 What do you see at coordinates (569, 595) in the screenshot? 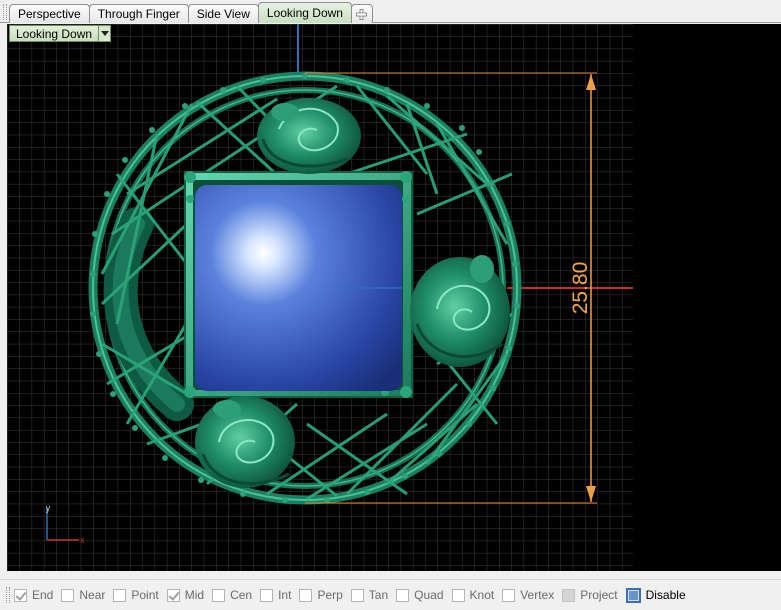
I see `osnap-project-checkbox` at bounding box center [569, 595].